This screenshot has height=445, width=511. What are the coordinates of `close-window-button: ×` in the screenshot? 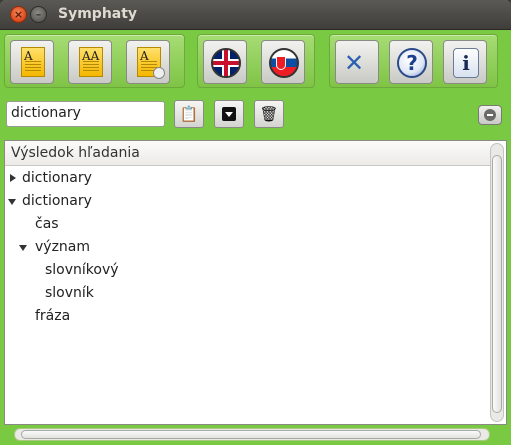 It's located at (18, 14).